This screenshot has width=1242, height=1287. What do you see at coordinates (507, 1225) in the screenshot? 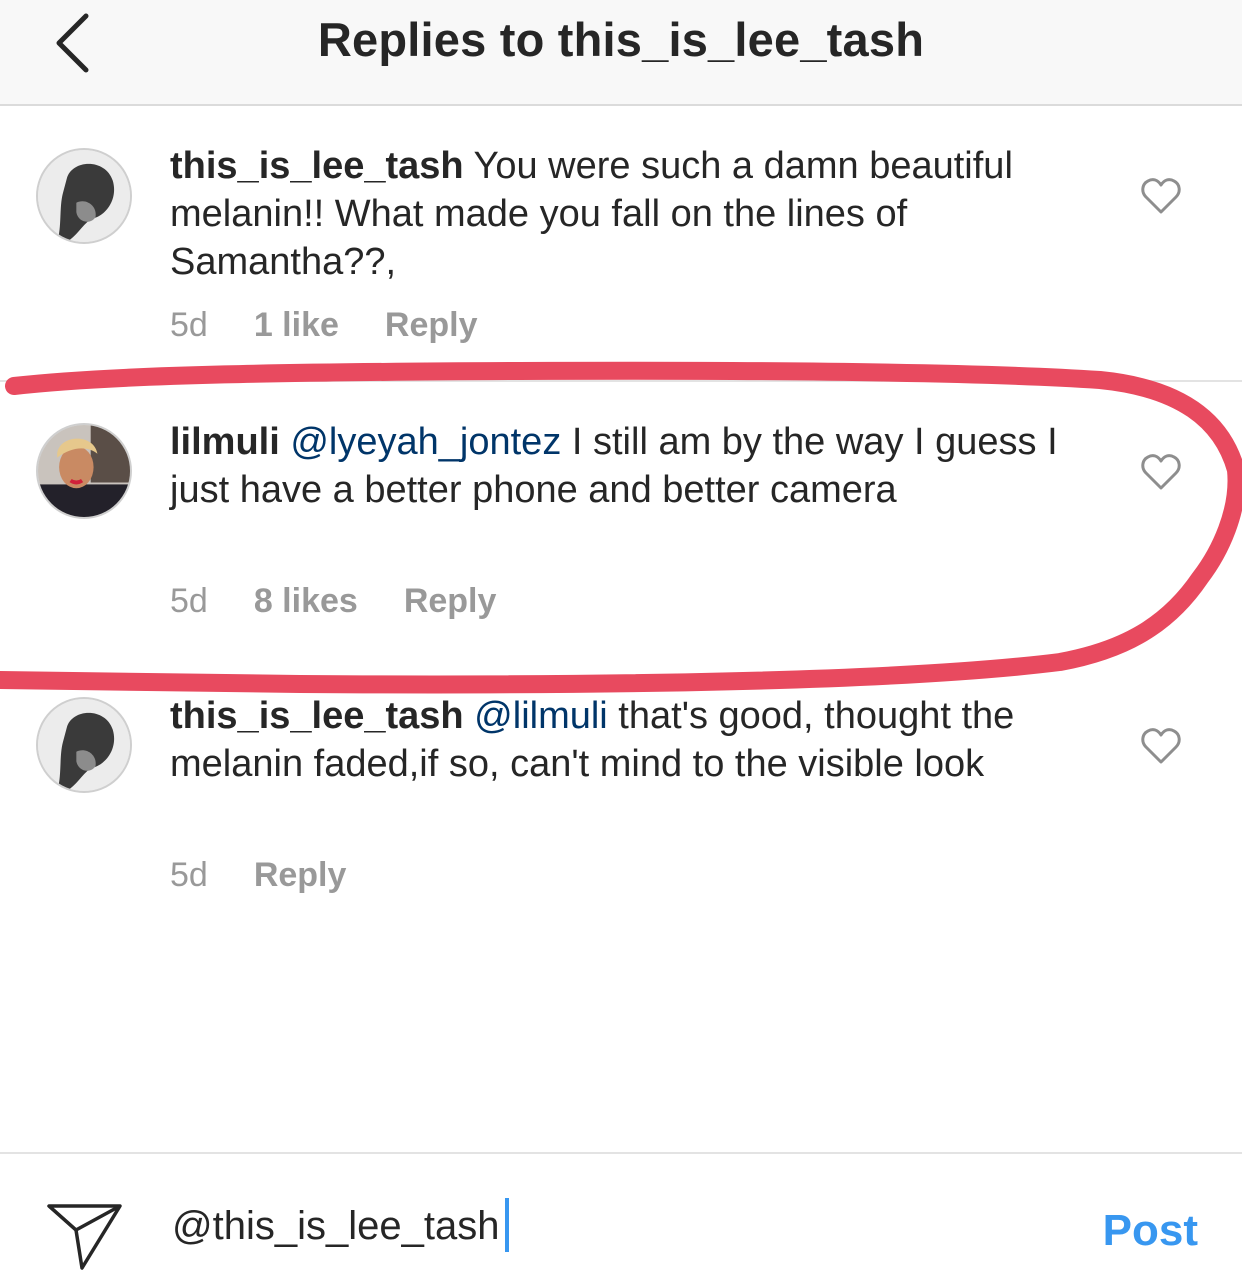
I see `text-caret` at bounding box center [507, 1225].